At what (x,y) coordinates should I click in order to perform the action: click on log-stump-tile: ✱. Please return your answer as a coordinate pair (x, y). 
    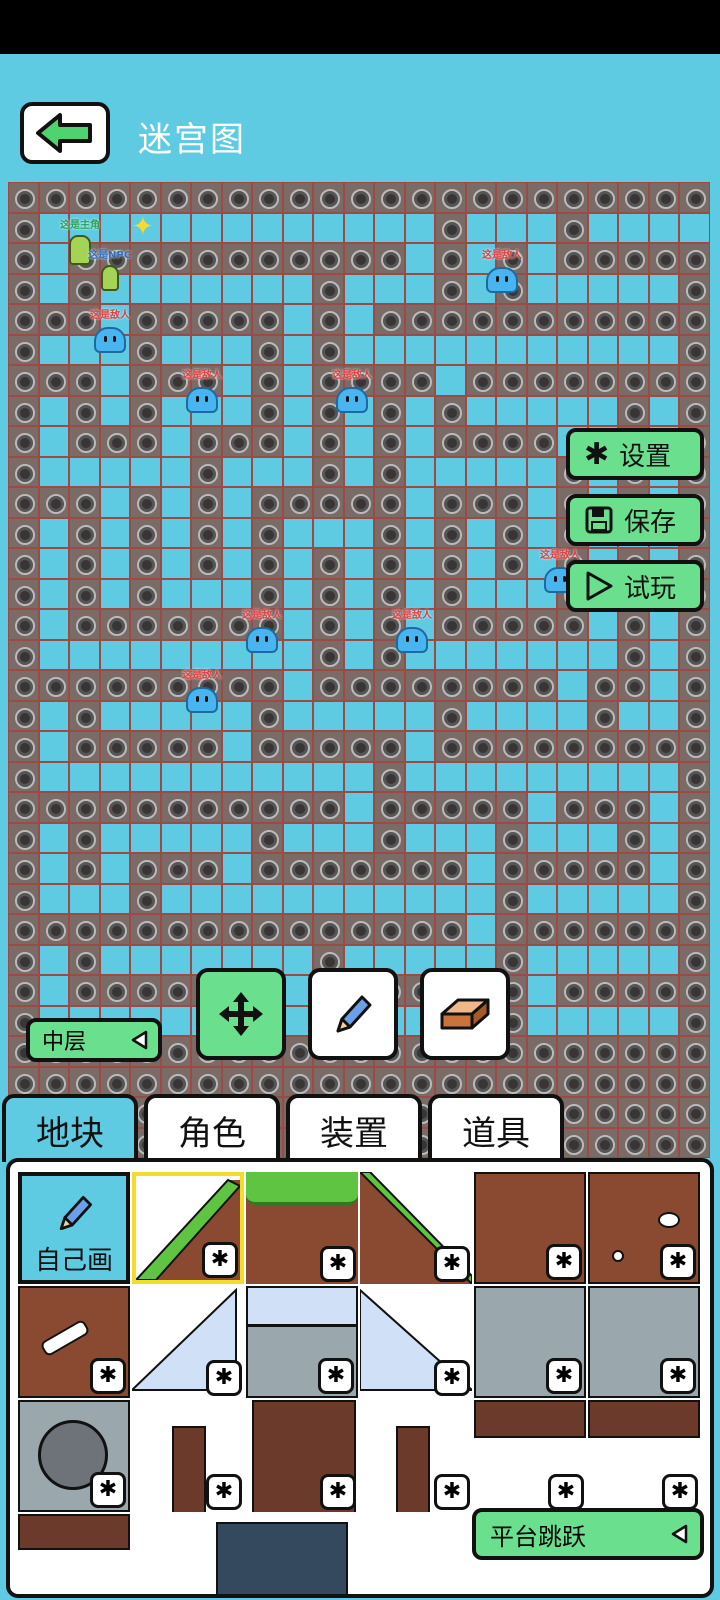
    Looking at the image, I should click on (188, 1456).